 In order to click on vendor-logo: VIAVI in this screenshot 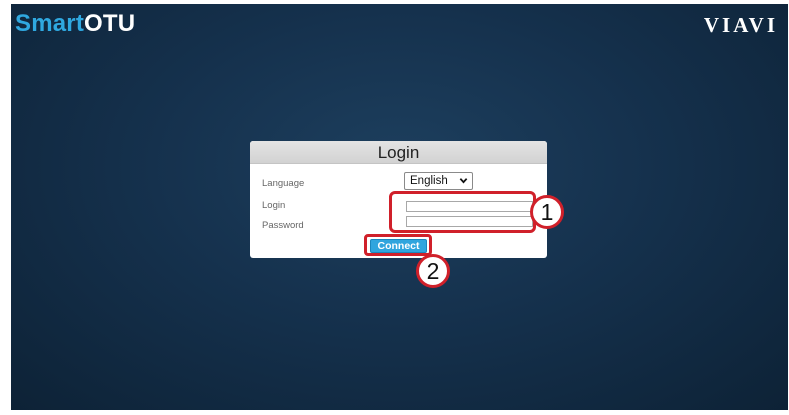, I will do `click(740, 25)`.